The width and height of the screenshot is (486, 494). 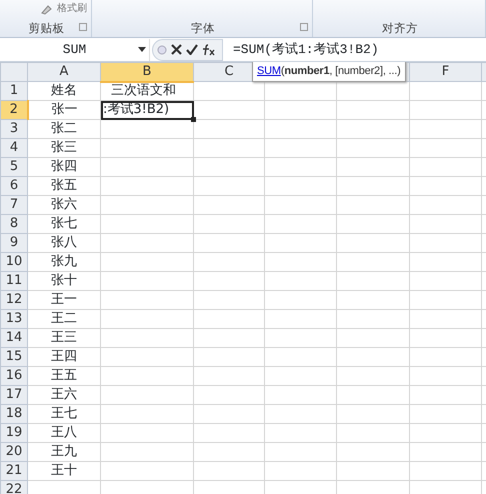 I want to click on table-cell: 姓名, so click(x=64, y=90).